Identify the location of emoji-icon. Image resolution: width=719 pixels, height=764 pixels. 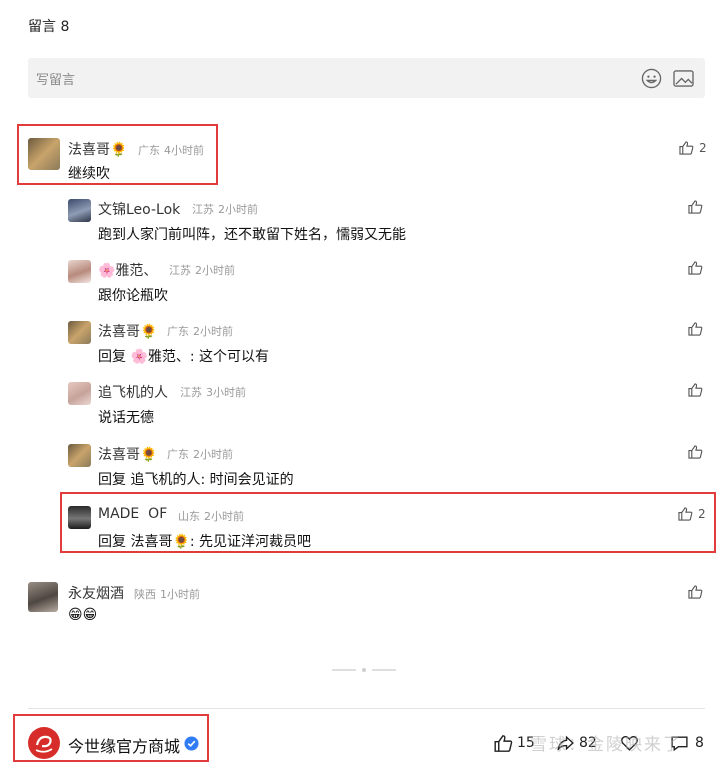
(651, 78).